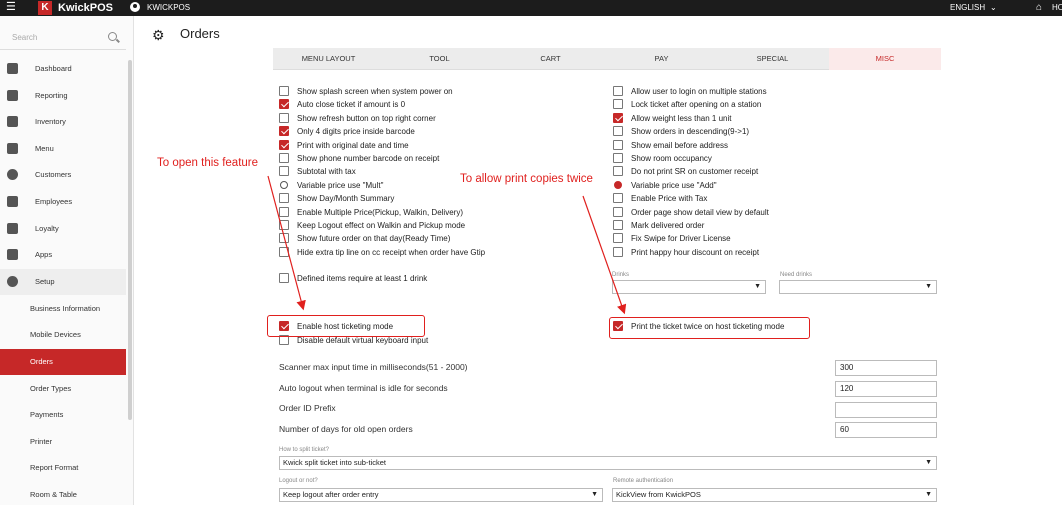 The height and width of the screenshot is (508, 1062). What do you see at coordinates (550, 59) in the screenshot?
I see `tab-cart: CART` at bounding box center [550, 59].